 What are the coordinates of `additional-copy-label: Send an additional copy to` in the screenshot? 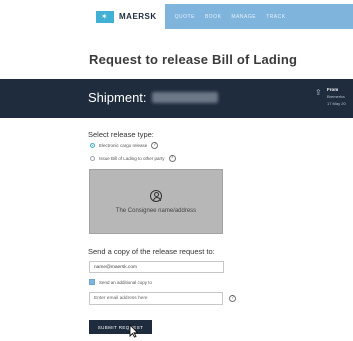 It's located at (126, 282).